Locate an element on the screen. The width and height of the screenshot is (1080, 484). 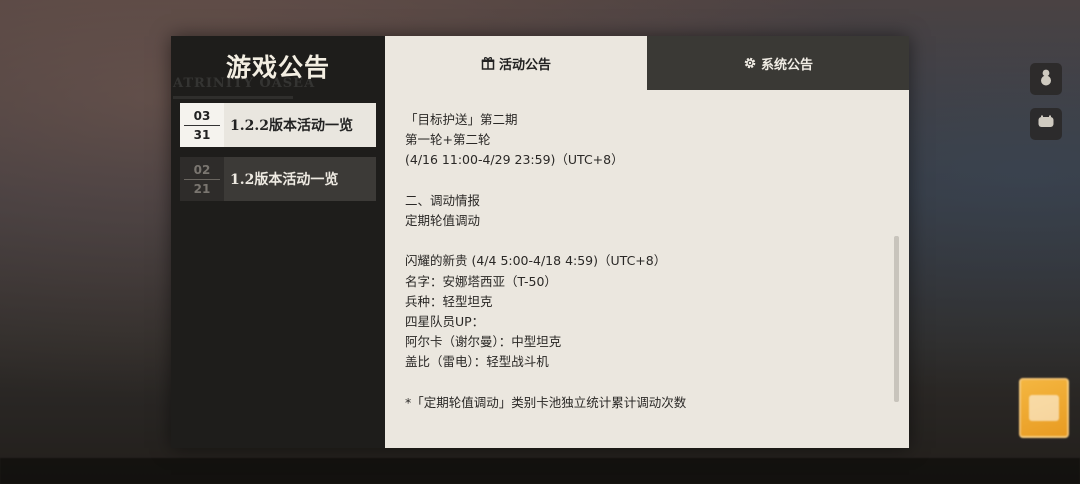
tab-bar: 活动公告 系统公告 is located at coordinates (647, 63).